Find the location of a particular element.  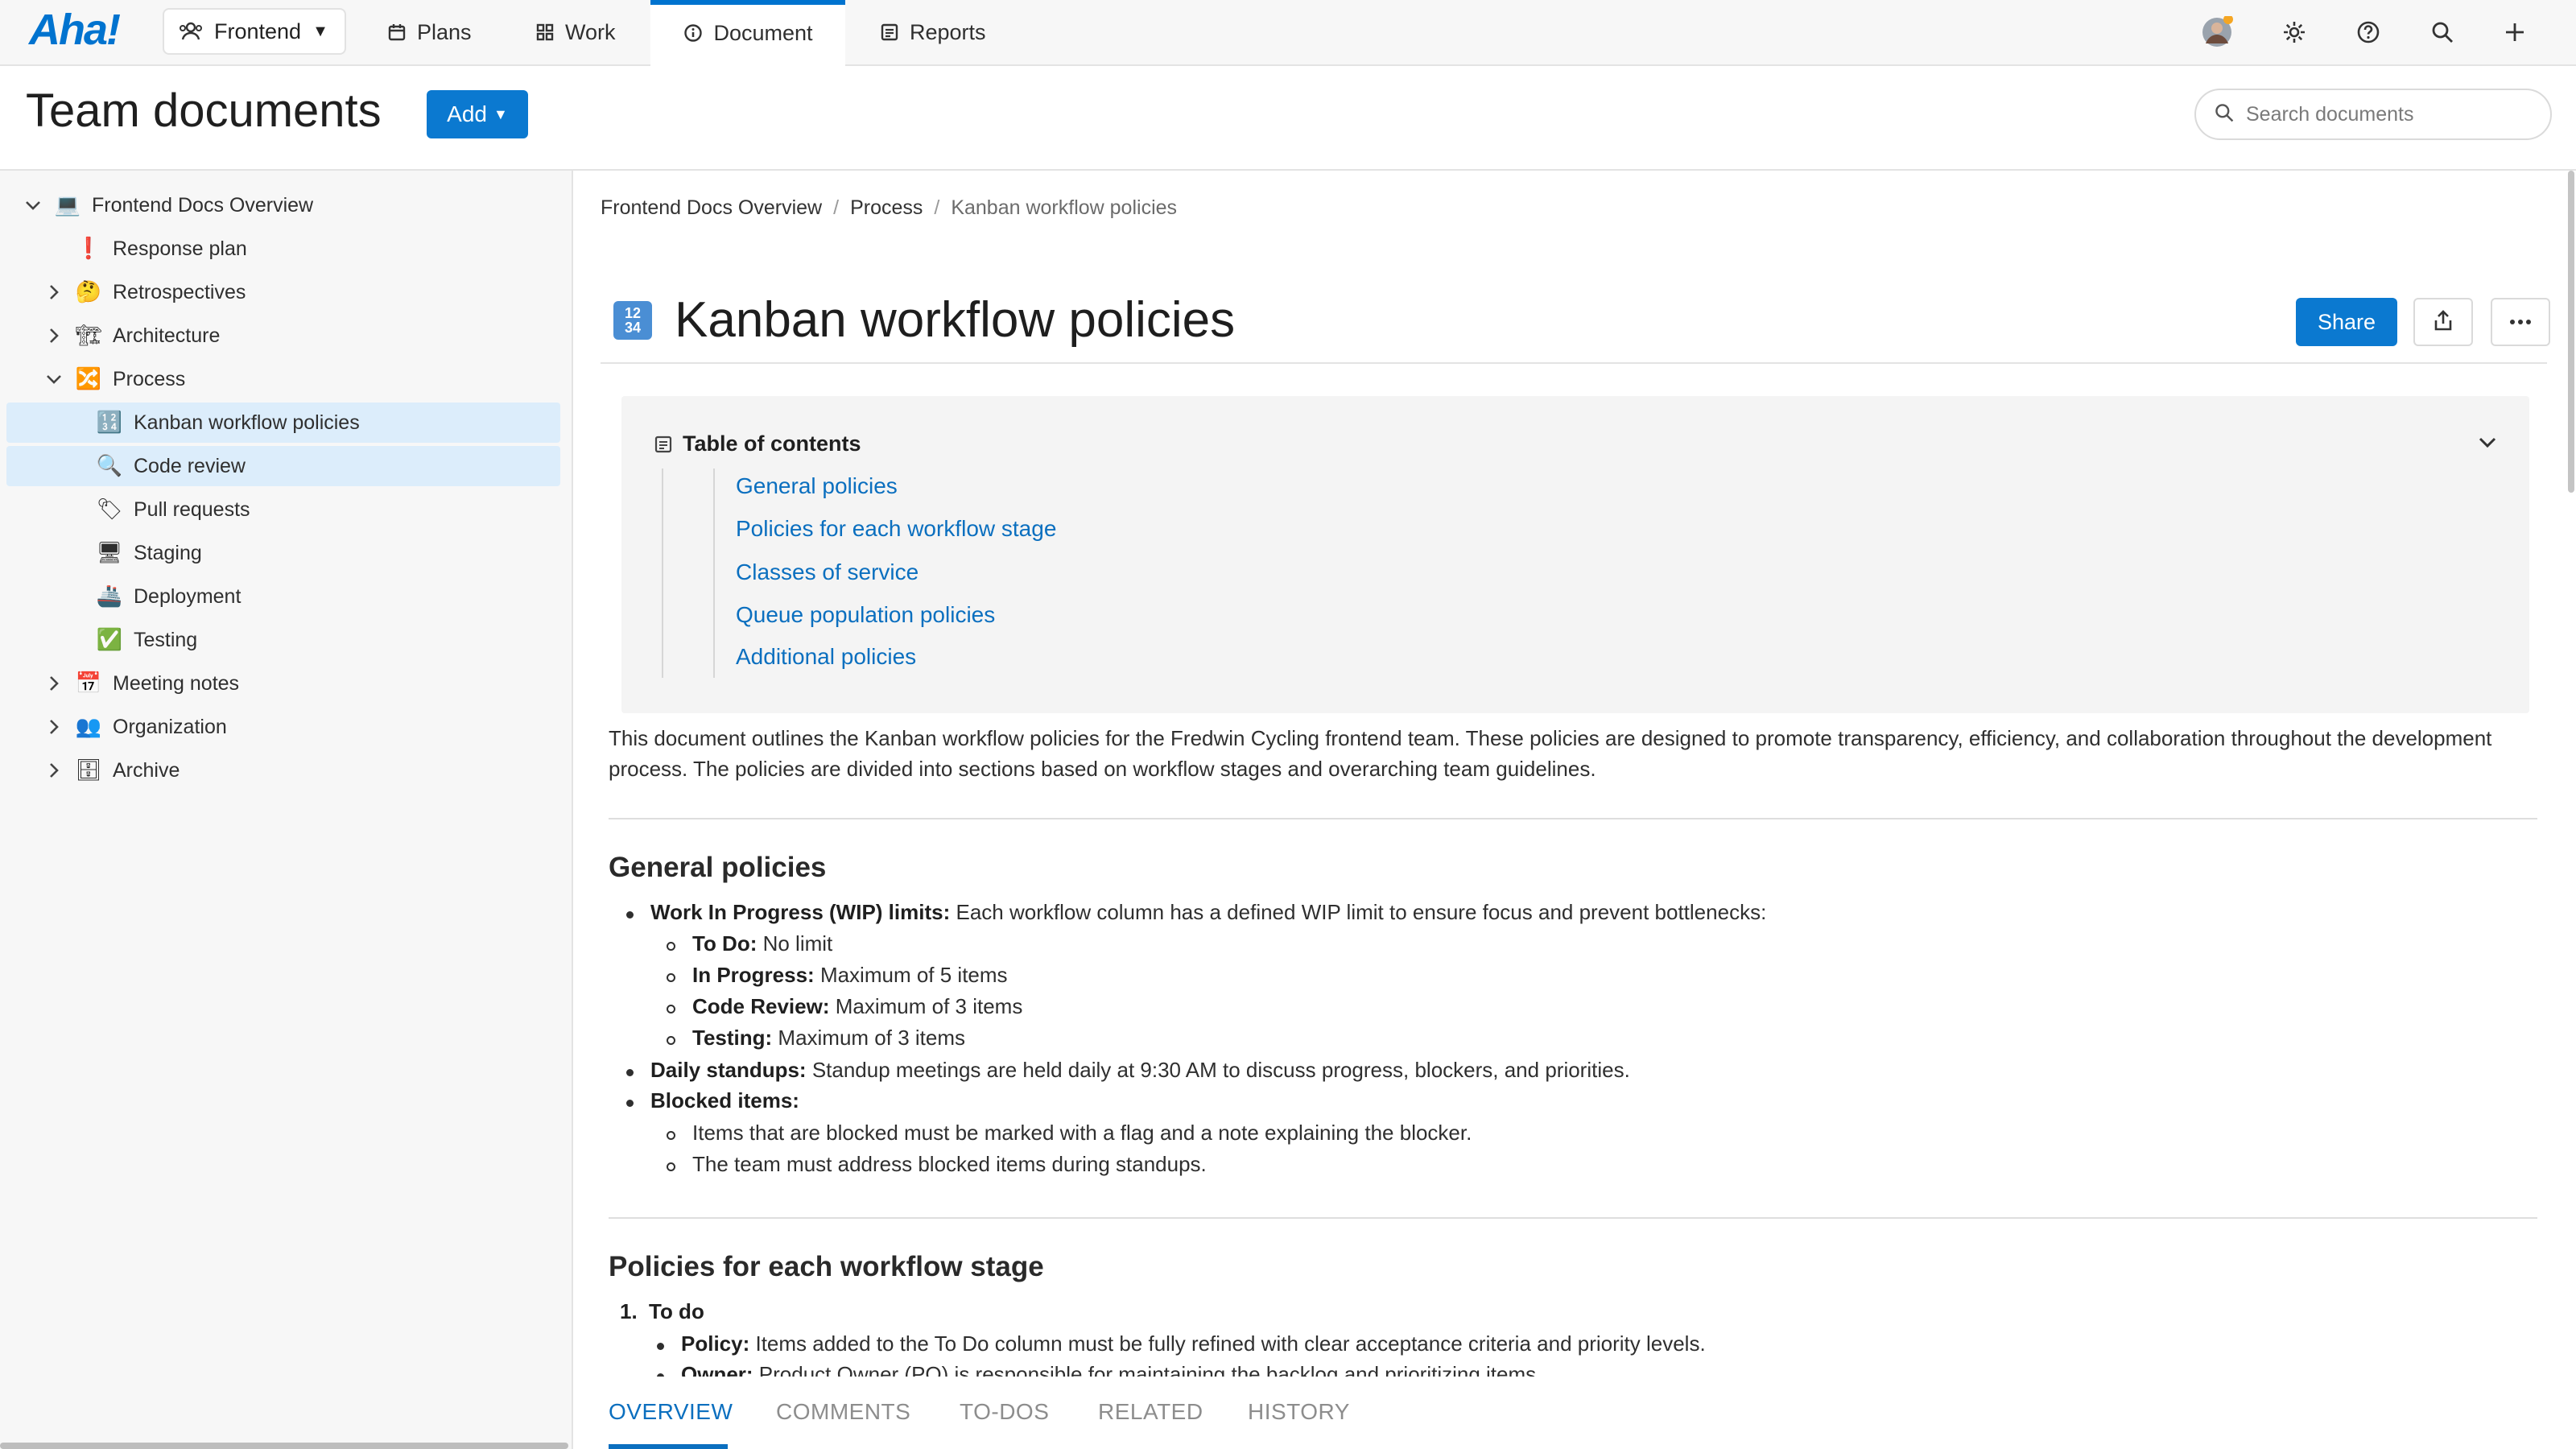

tab-work-label: Work is located at coordinates (590, 31).